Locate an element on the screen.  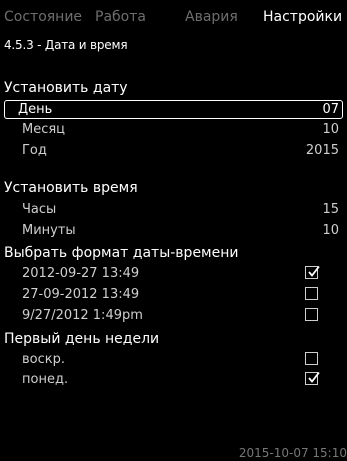
month-value: 10 is located at coordinates (330, 129).